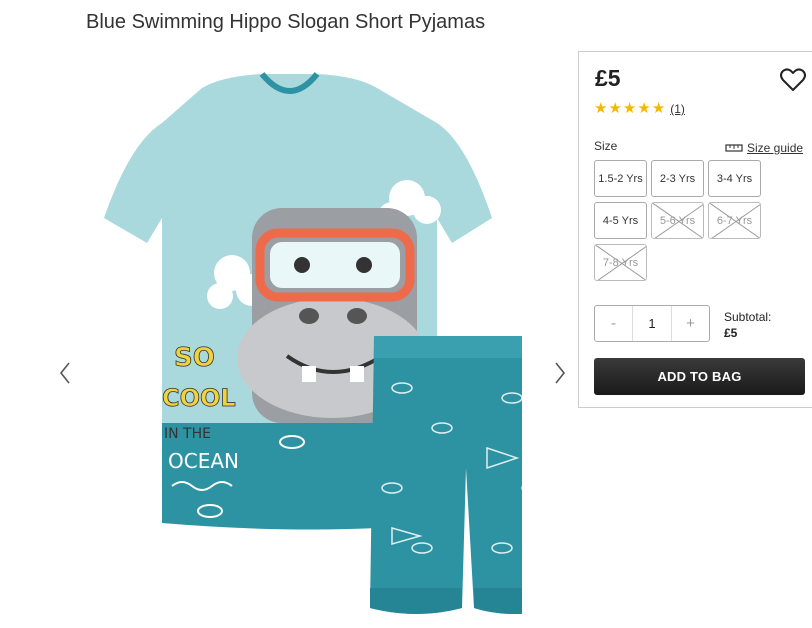 This screenshot has height=628, width=812. I want to click on add-to-bag-button: ADD TO BAG, so click(699, 376).